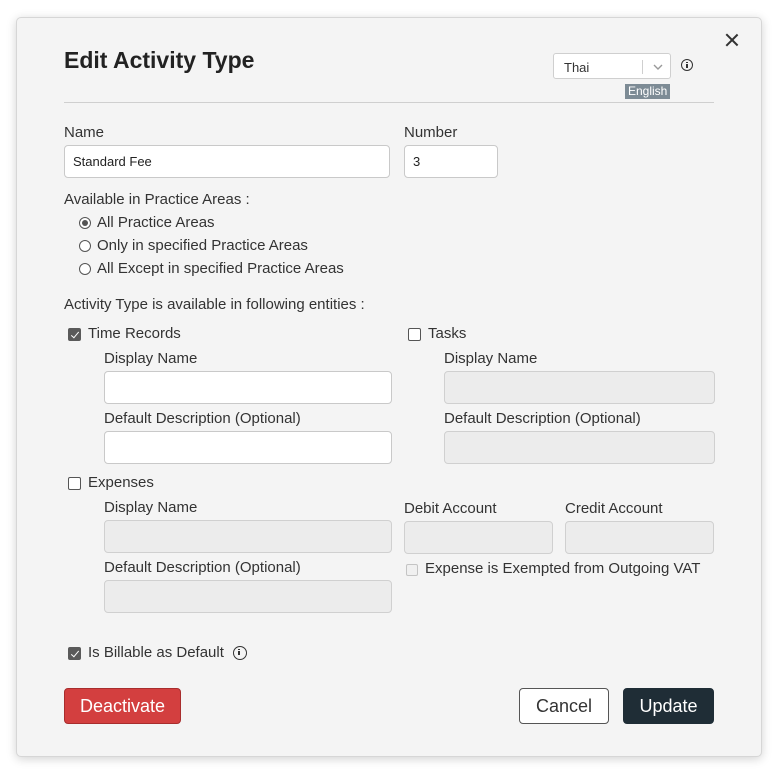 The width and height of the screenshot is (777, 772). Describe the element at coordinates (642, 67) in the screenshot. I see `select-separator` at that location.